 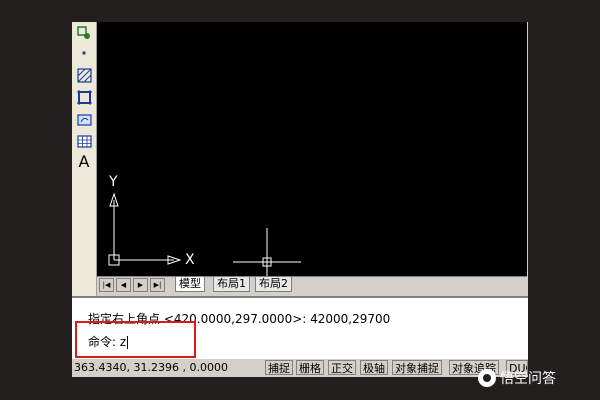 I want to click on text-icon: A, so click(x=84, y=161).